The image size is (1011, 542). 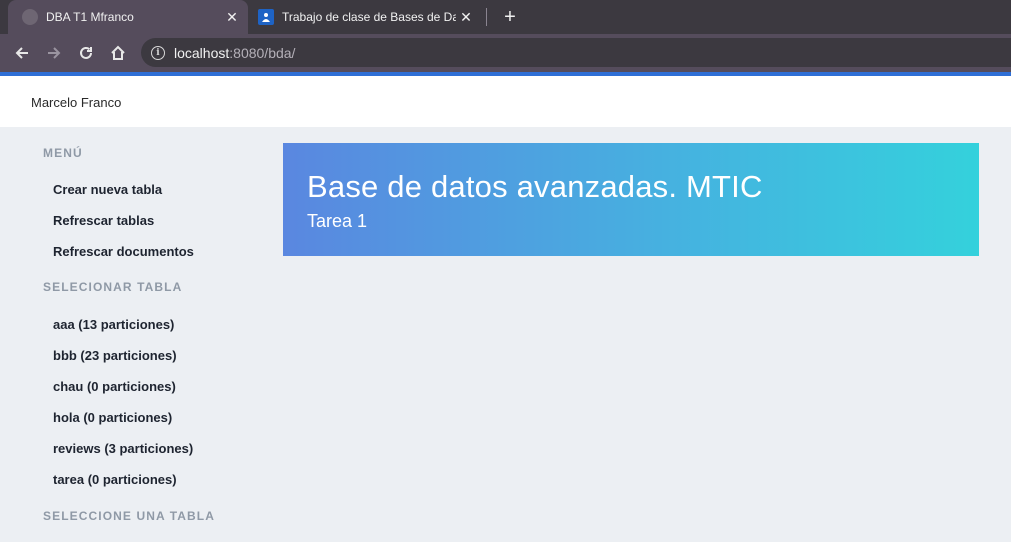 I want to click on tab-separator, so click(x=486, y=17).